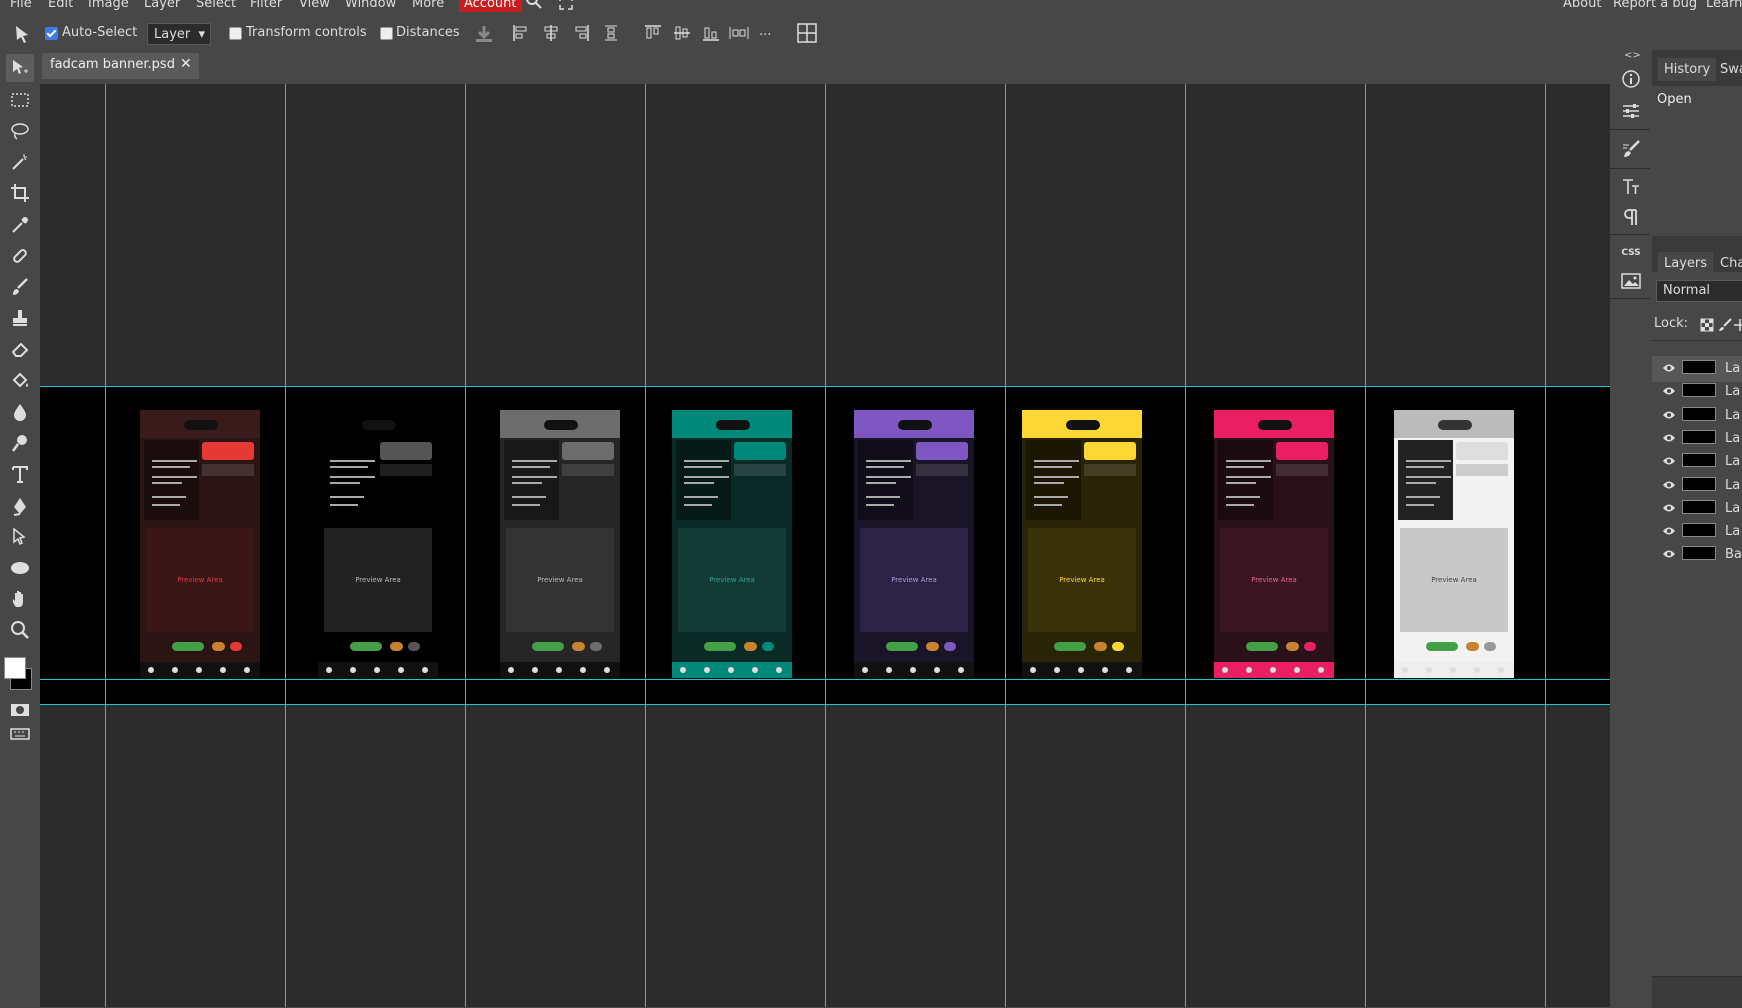  Describe the element at coordinates (1631, 253) in the screenshot. I see `css-icon: CSS` at that location.